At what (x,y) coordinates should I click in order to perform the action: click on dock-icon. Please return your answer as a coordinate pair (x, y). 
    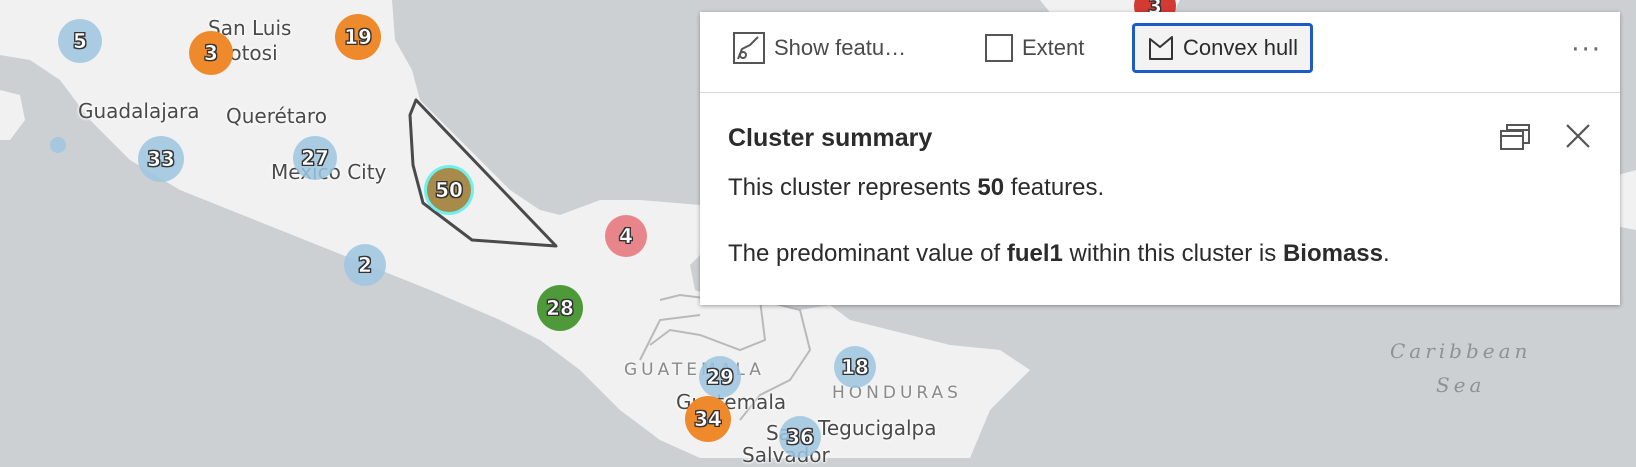
    Looking at the image, I should click on (1515, 137).